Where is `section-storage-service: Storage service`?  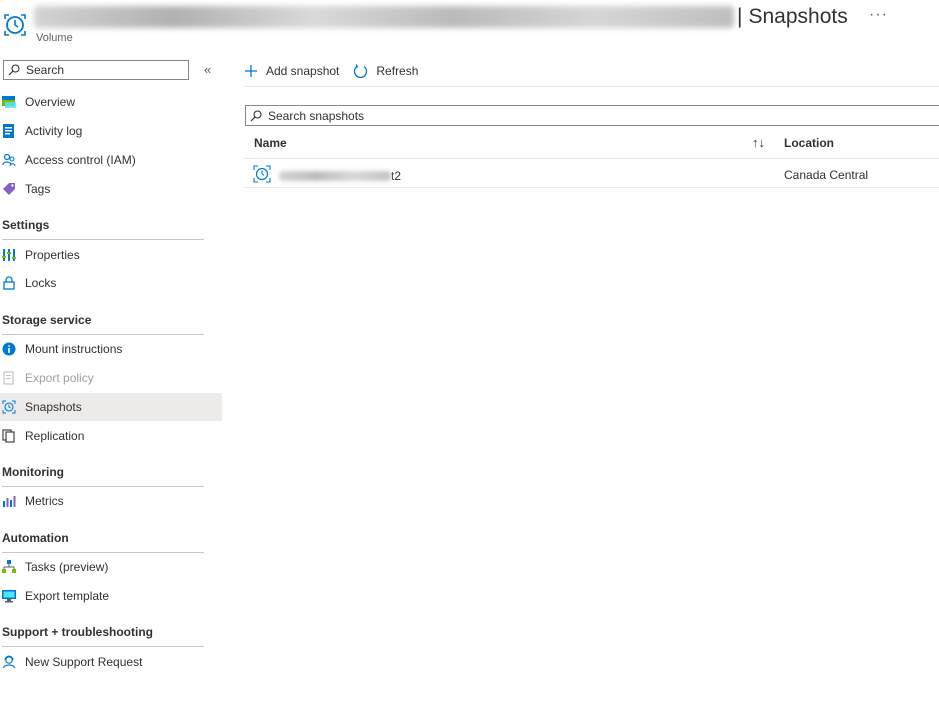
section-storage-service: Storage service is located at coordinates (103, 324).